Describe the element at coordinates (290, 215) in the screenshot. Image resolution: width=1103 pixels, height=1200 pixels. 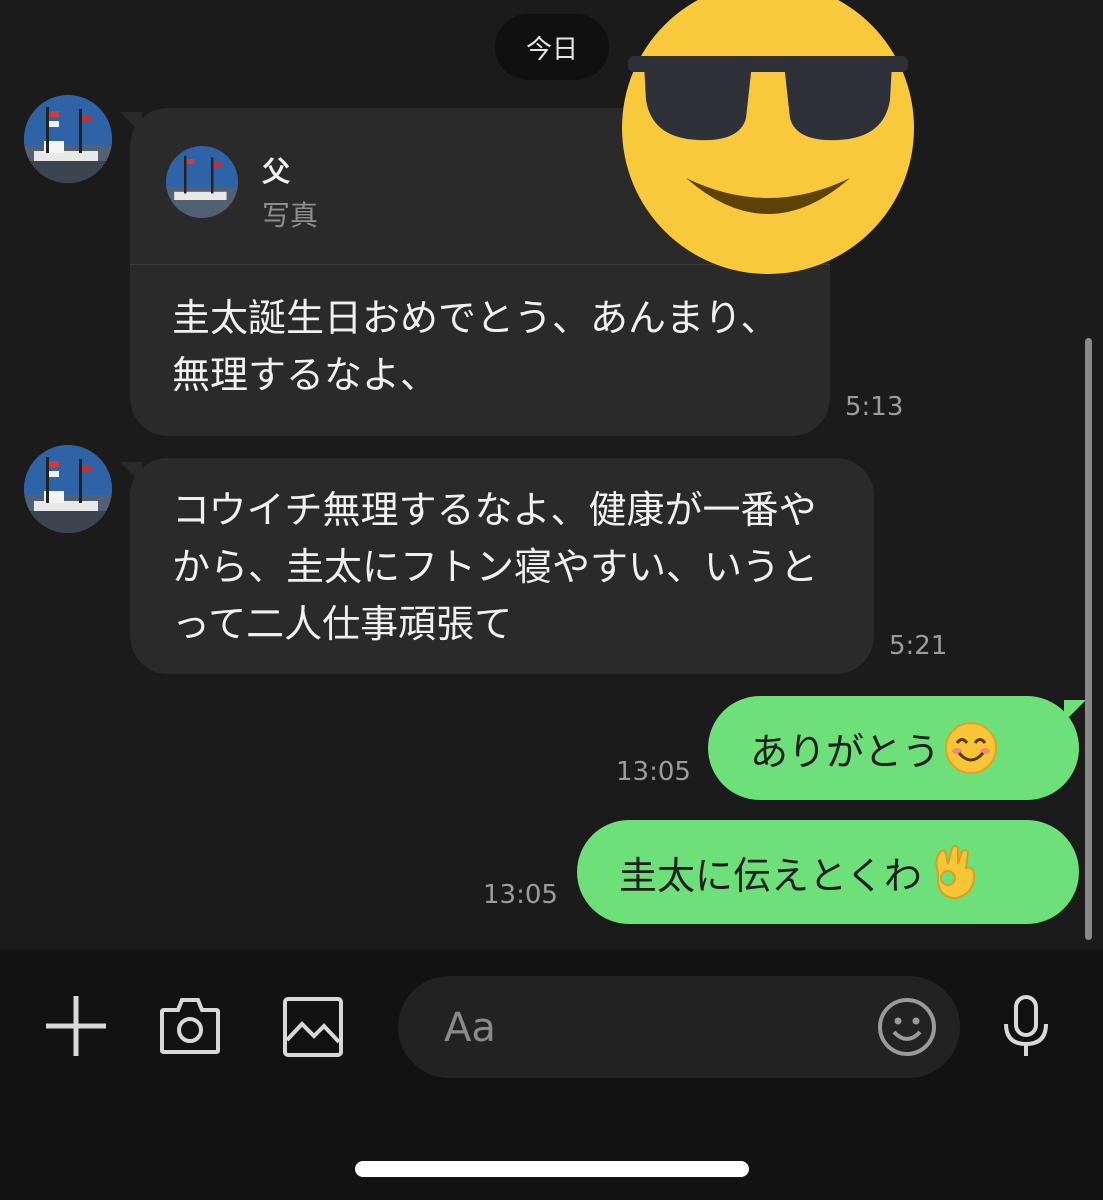
I see `reply-preview-text: 写真` at that location.